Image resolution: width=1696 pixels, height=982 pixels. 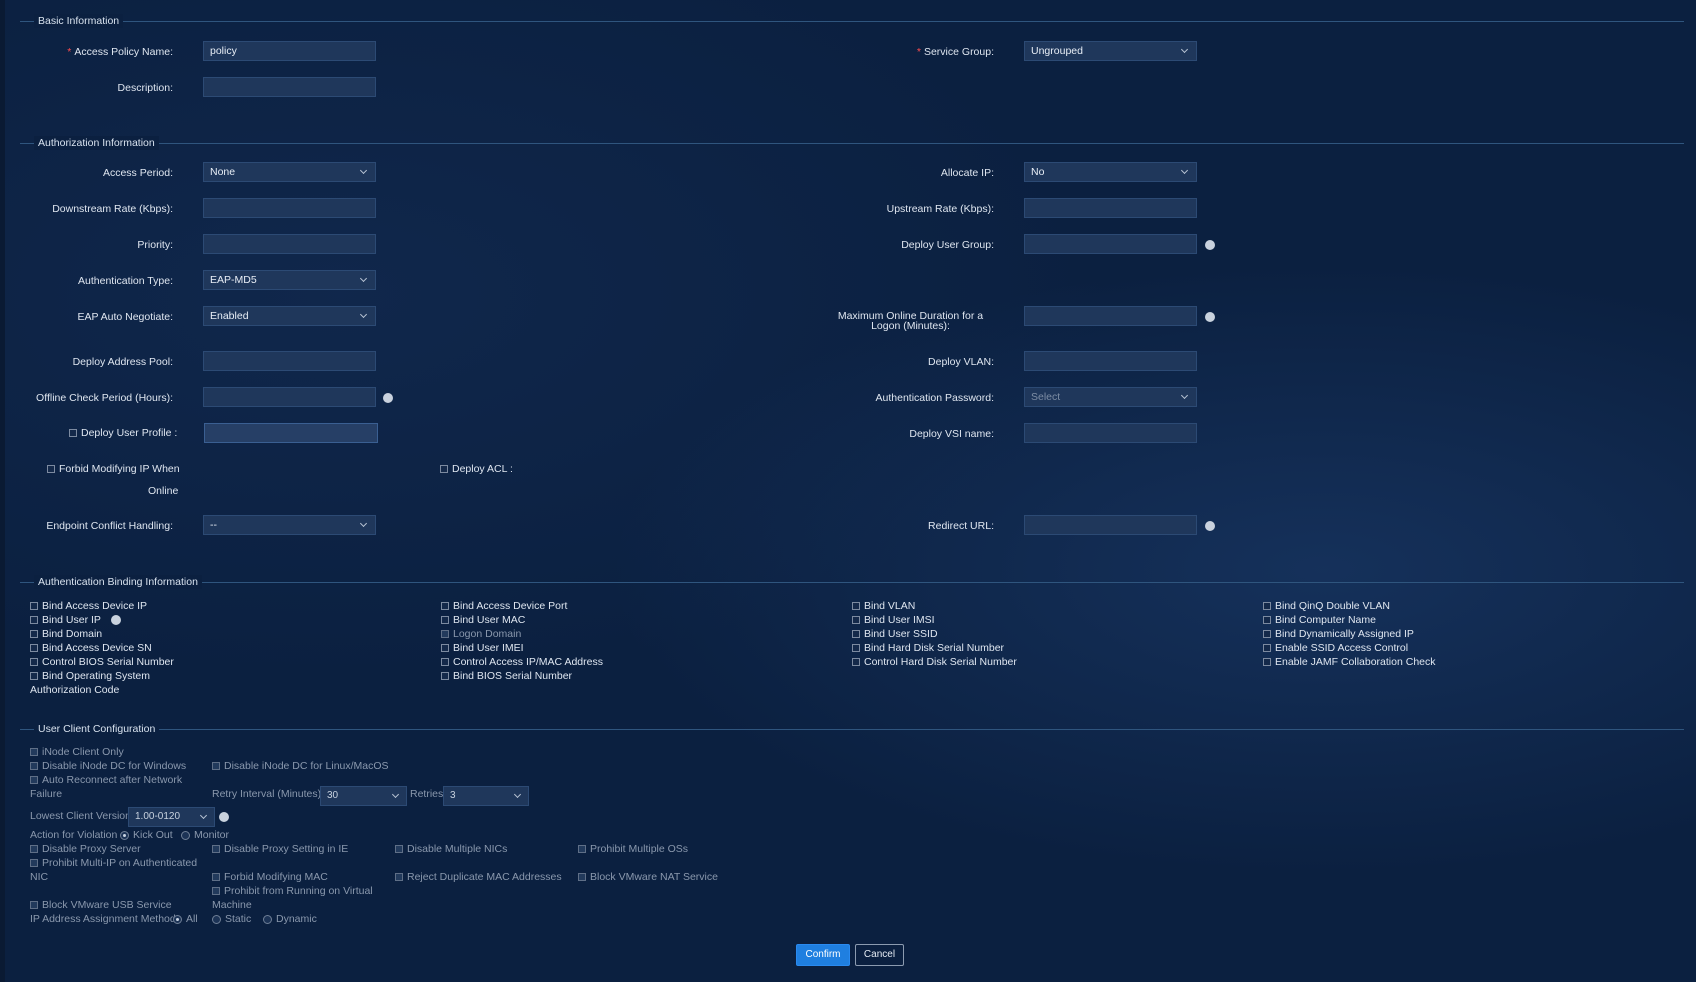 What do you see at coordinates (1110, 316) in the screenshot?
I see `max-online-duration-input` at bounding box center [1110, 316].